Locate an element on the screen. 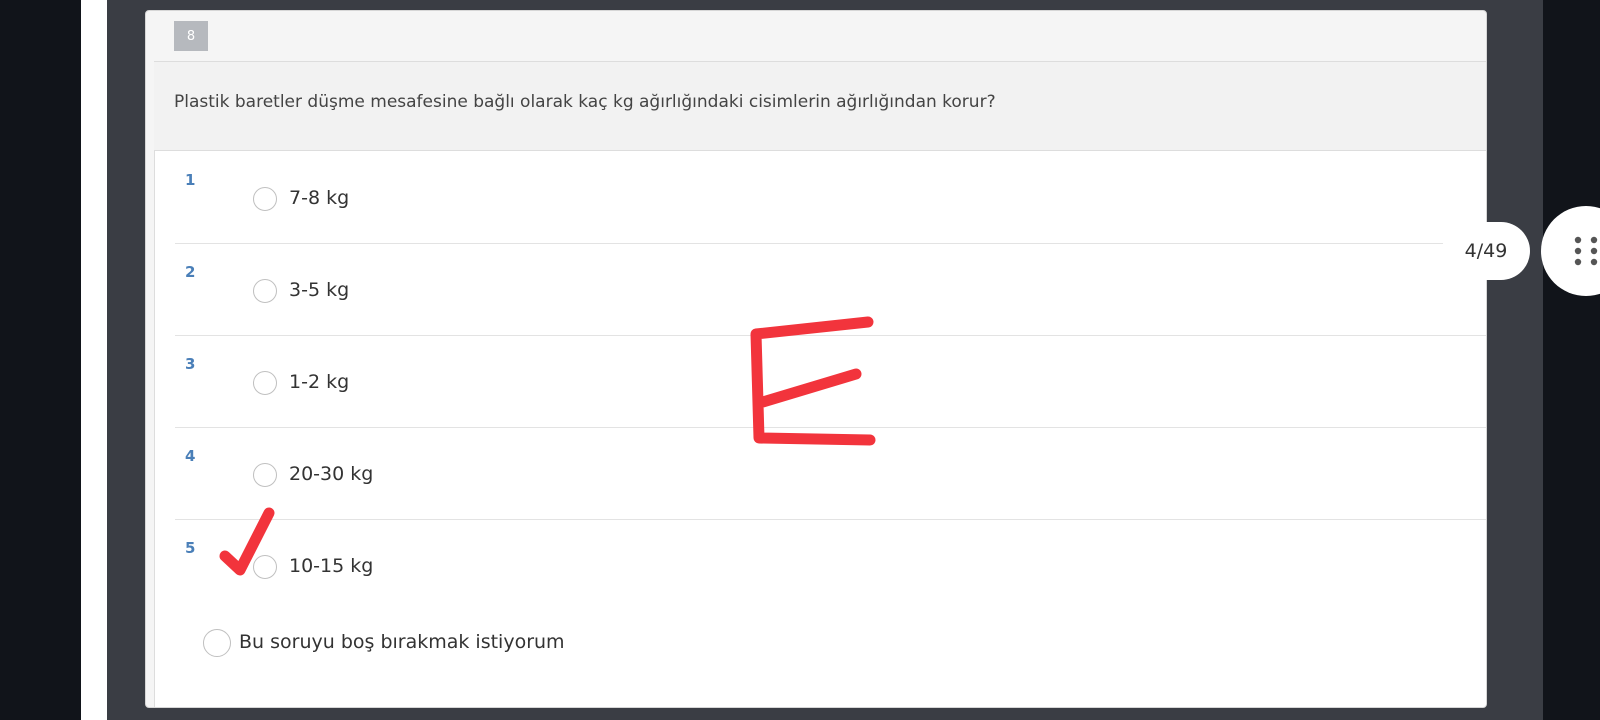 The height and width of the screenshot is (720, 1600). option-number: 3 is located at coordinates (190, 364).